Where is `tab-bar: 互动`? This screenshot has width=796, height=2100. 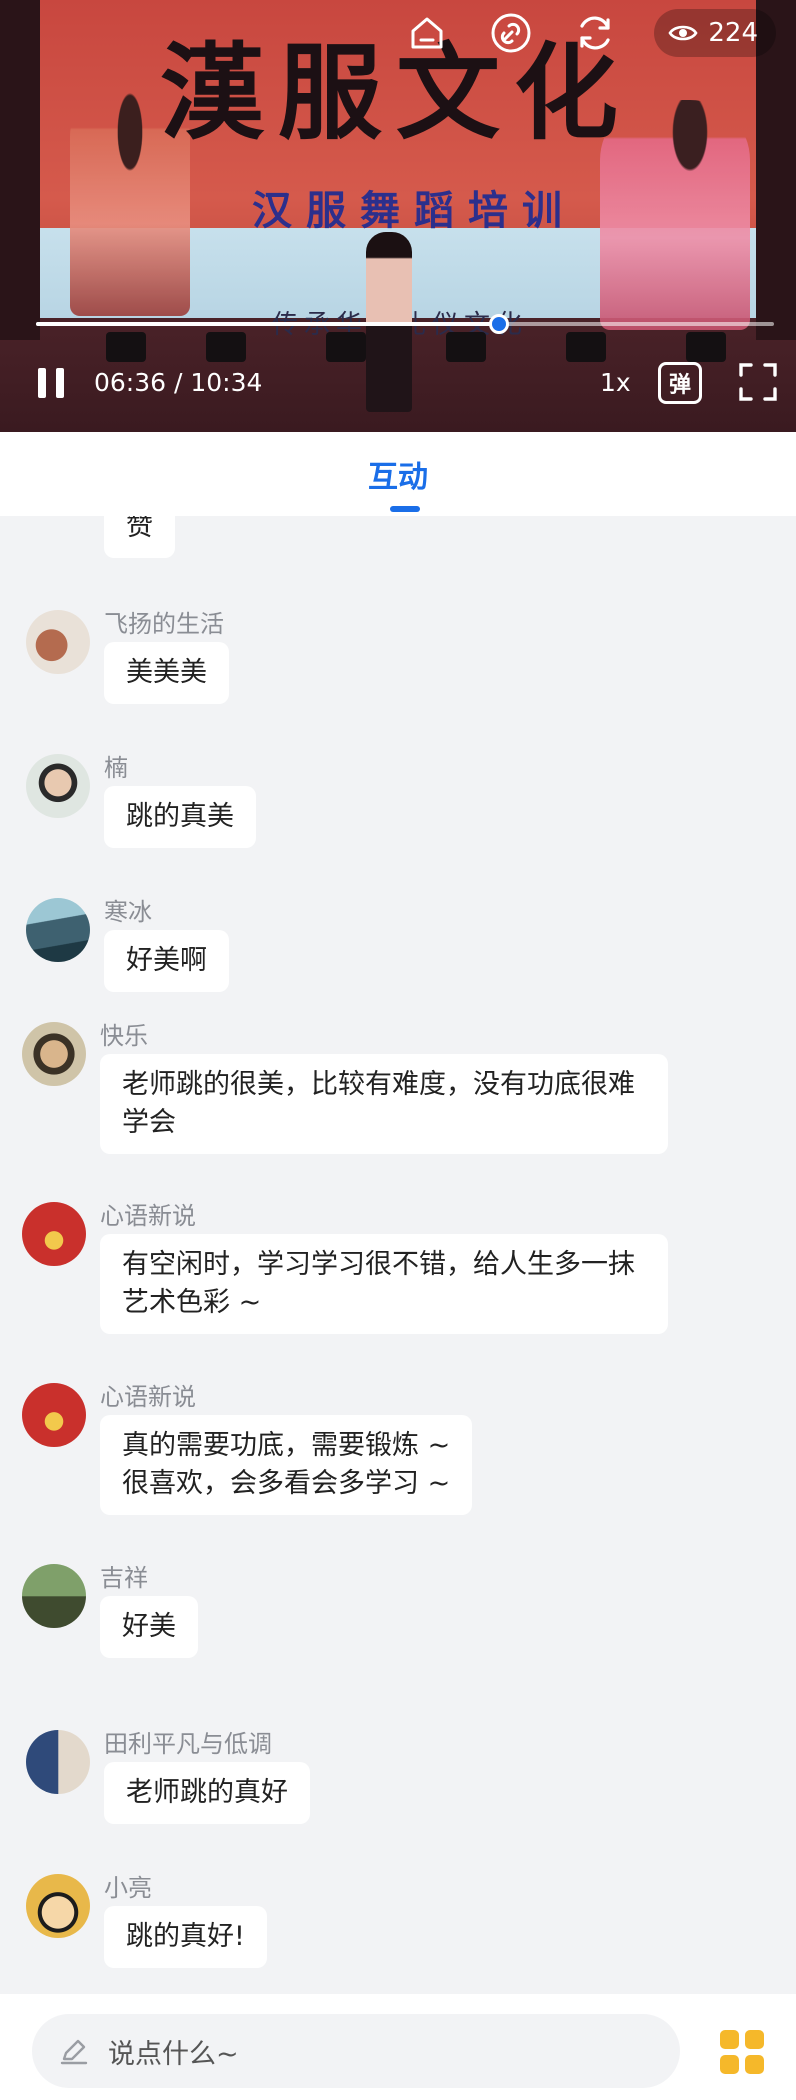 tab-bar: 互动 is located at coordinates (398, 474).